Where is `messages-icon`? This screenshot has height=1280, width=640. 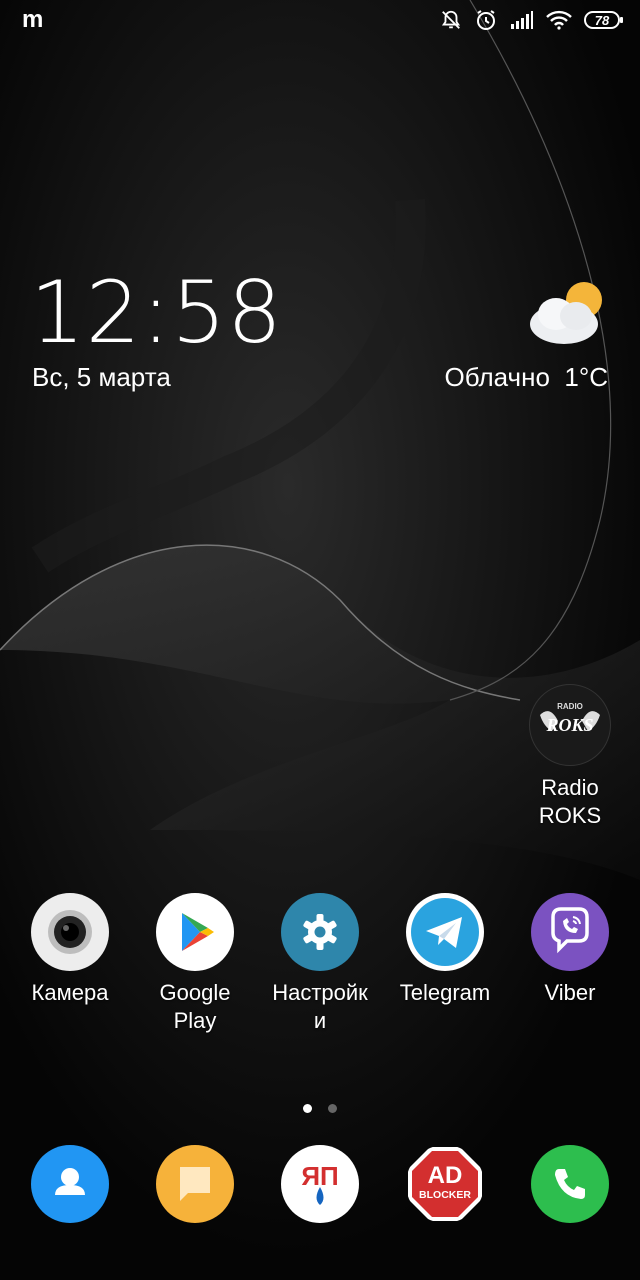
messages-icon is located at coordinates (195, 1184).